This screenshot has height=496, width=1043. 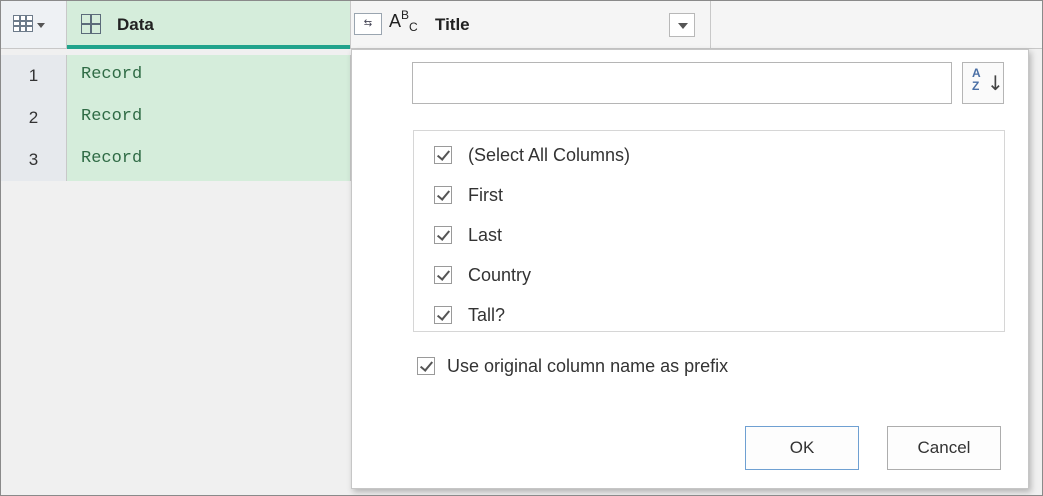 What do you see at coordinates (485, 235) in the screenshot?
I see `item-label: Last` at bounding box center [485, 235].